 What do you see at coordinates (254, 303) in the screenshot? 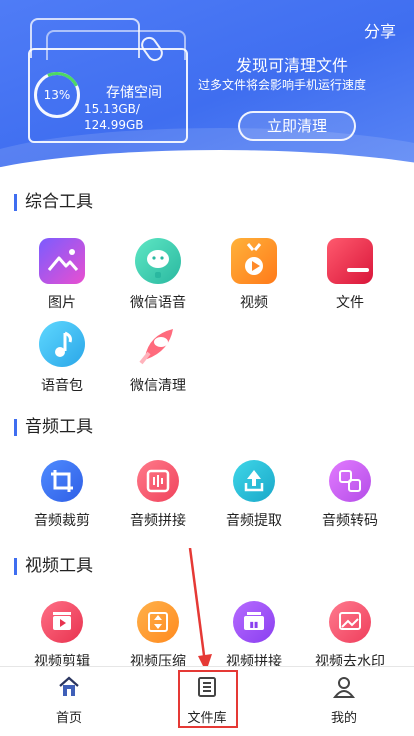
I see `tool-label: 视频` at bounding box center [254, 303].